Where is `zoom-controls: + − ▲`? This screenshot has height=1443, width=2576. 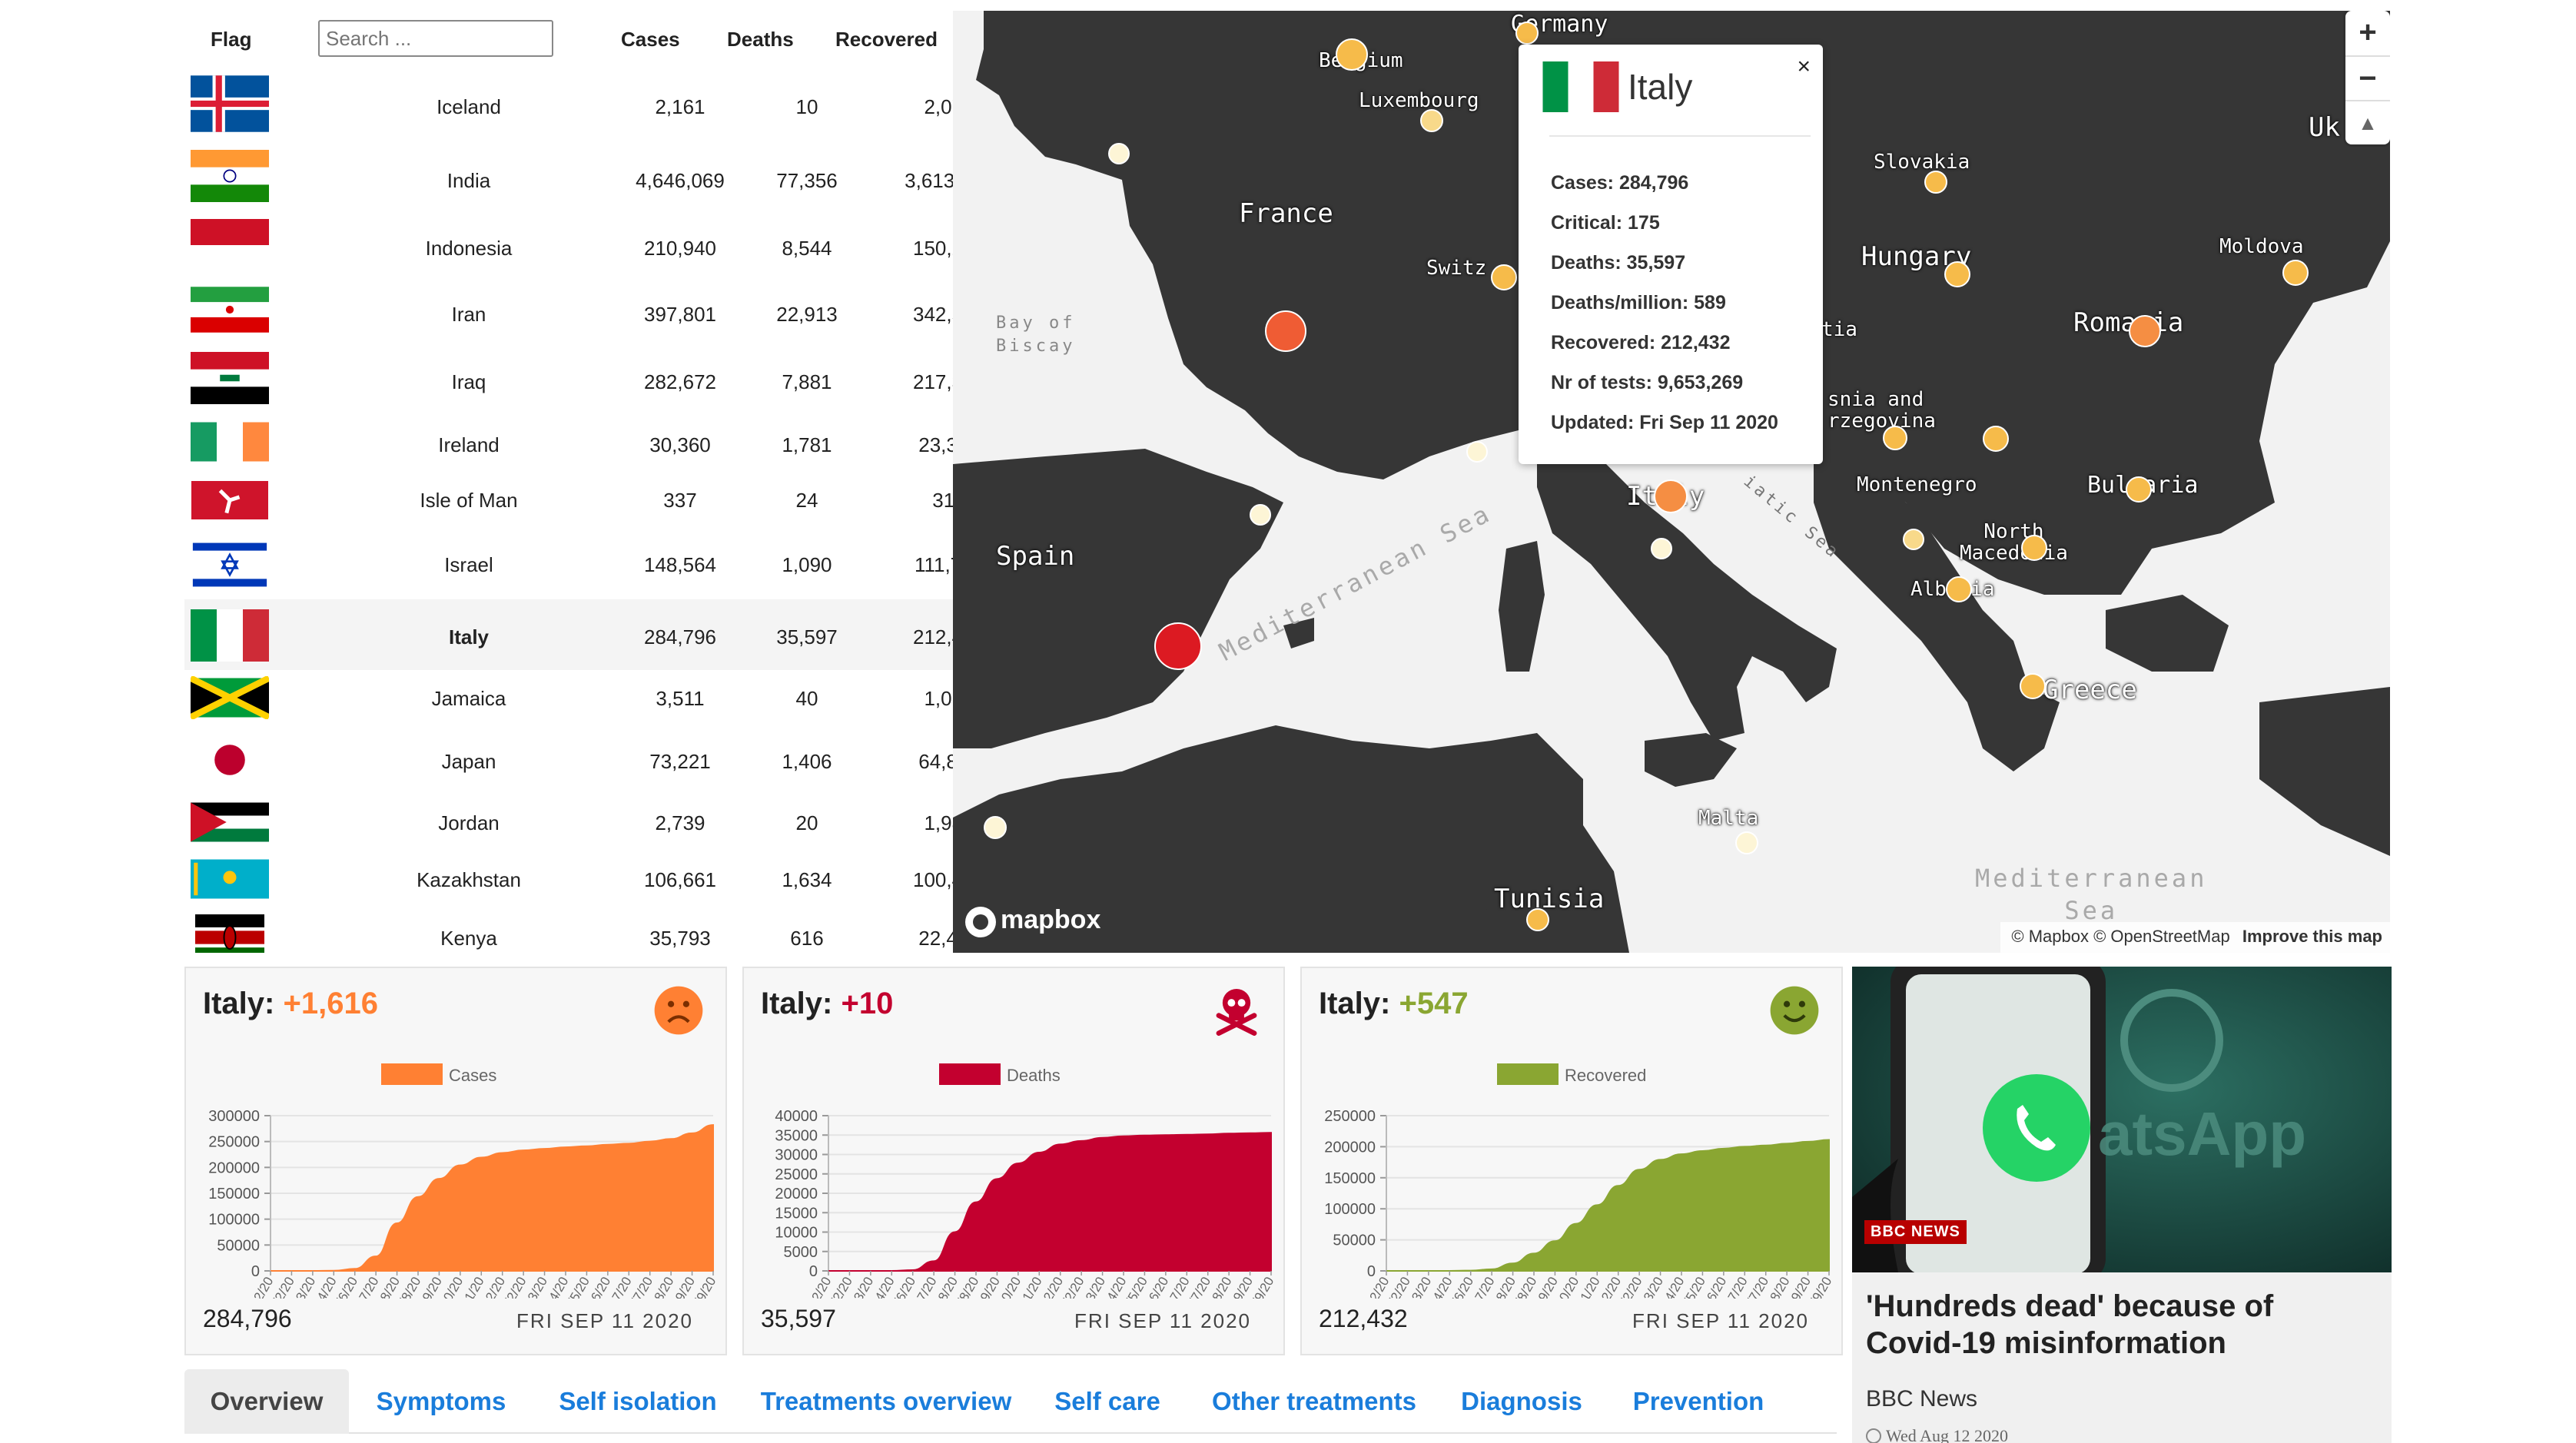
zoom-controls: + − ▲ is located at coordinates (2367, 77).